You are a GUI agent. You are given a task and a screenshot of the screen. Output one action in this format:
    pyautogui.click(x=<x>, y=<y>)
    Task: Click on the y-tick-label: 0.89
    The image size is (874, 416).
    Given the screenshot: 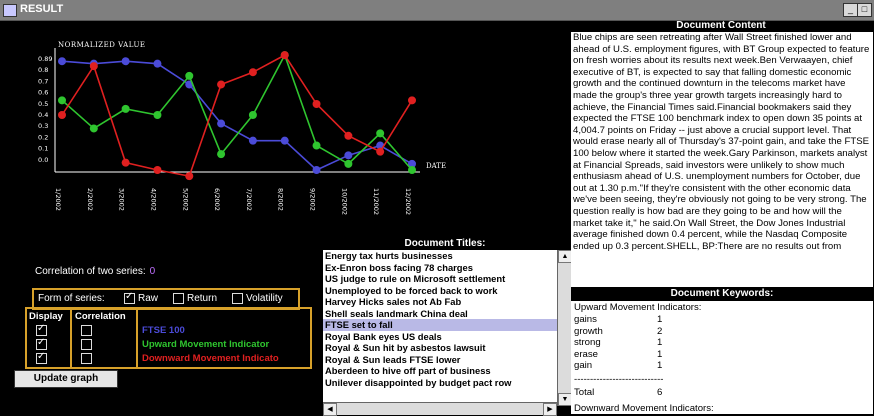 What is the action you would take?
    pyautogui.click(x=45, y=59)
    